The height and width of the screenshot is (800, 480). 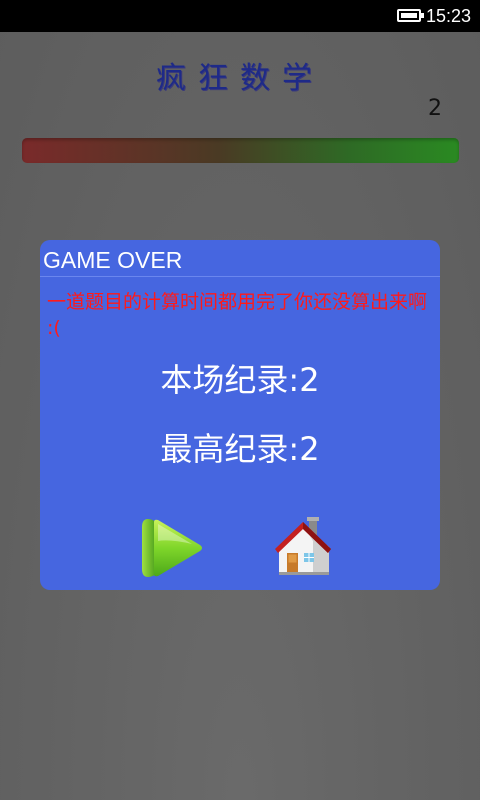 What do you see at coordinates (240, 276) in the screenshot?
I see `dialog-divider` at bounding box center [240, 276].